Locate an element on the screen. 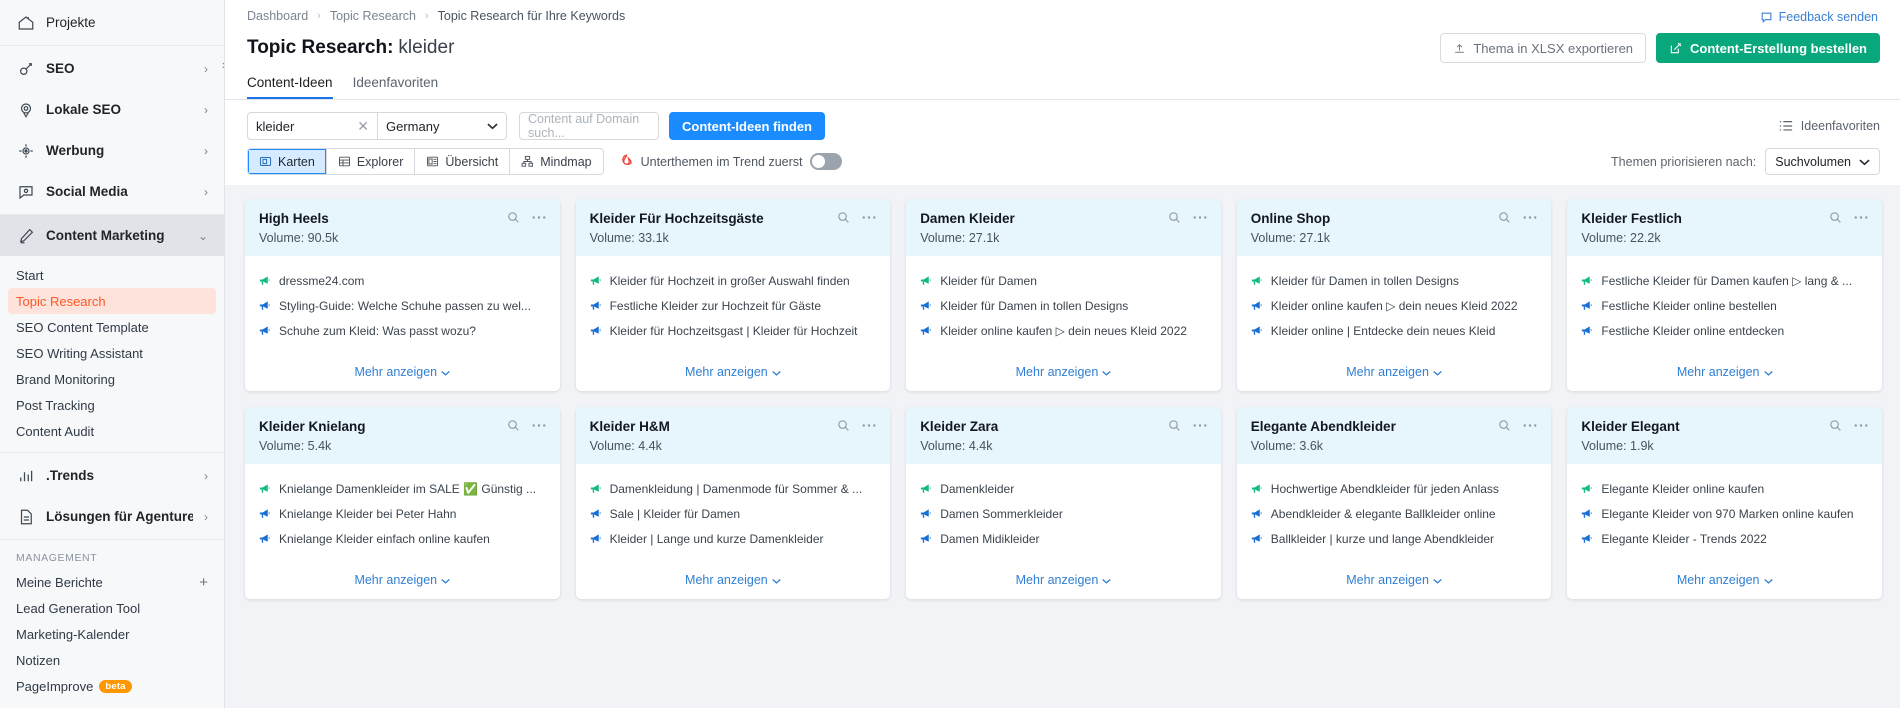  idea-item: Festliche Kleider zur Hochzeit für Gäste is located at coordinates (733, 306).